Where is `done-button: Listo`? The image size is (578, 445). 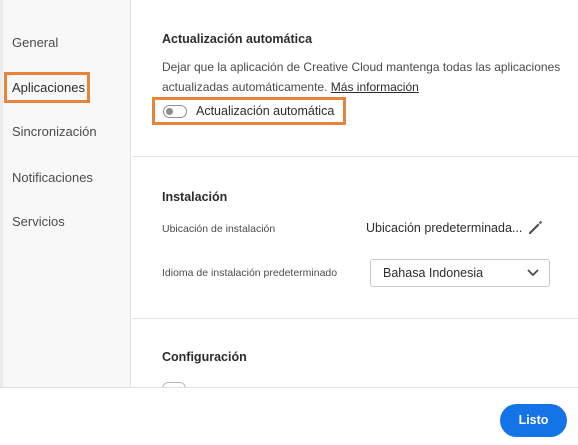 done-button: Listo is located at coordinates (533, 420).